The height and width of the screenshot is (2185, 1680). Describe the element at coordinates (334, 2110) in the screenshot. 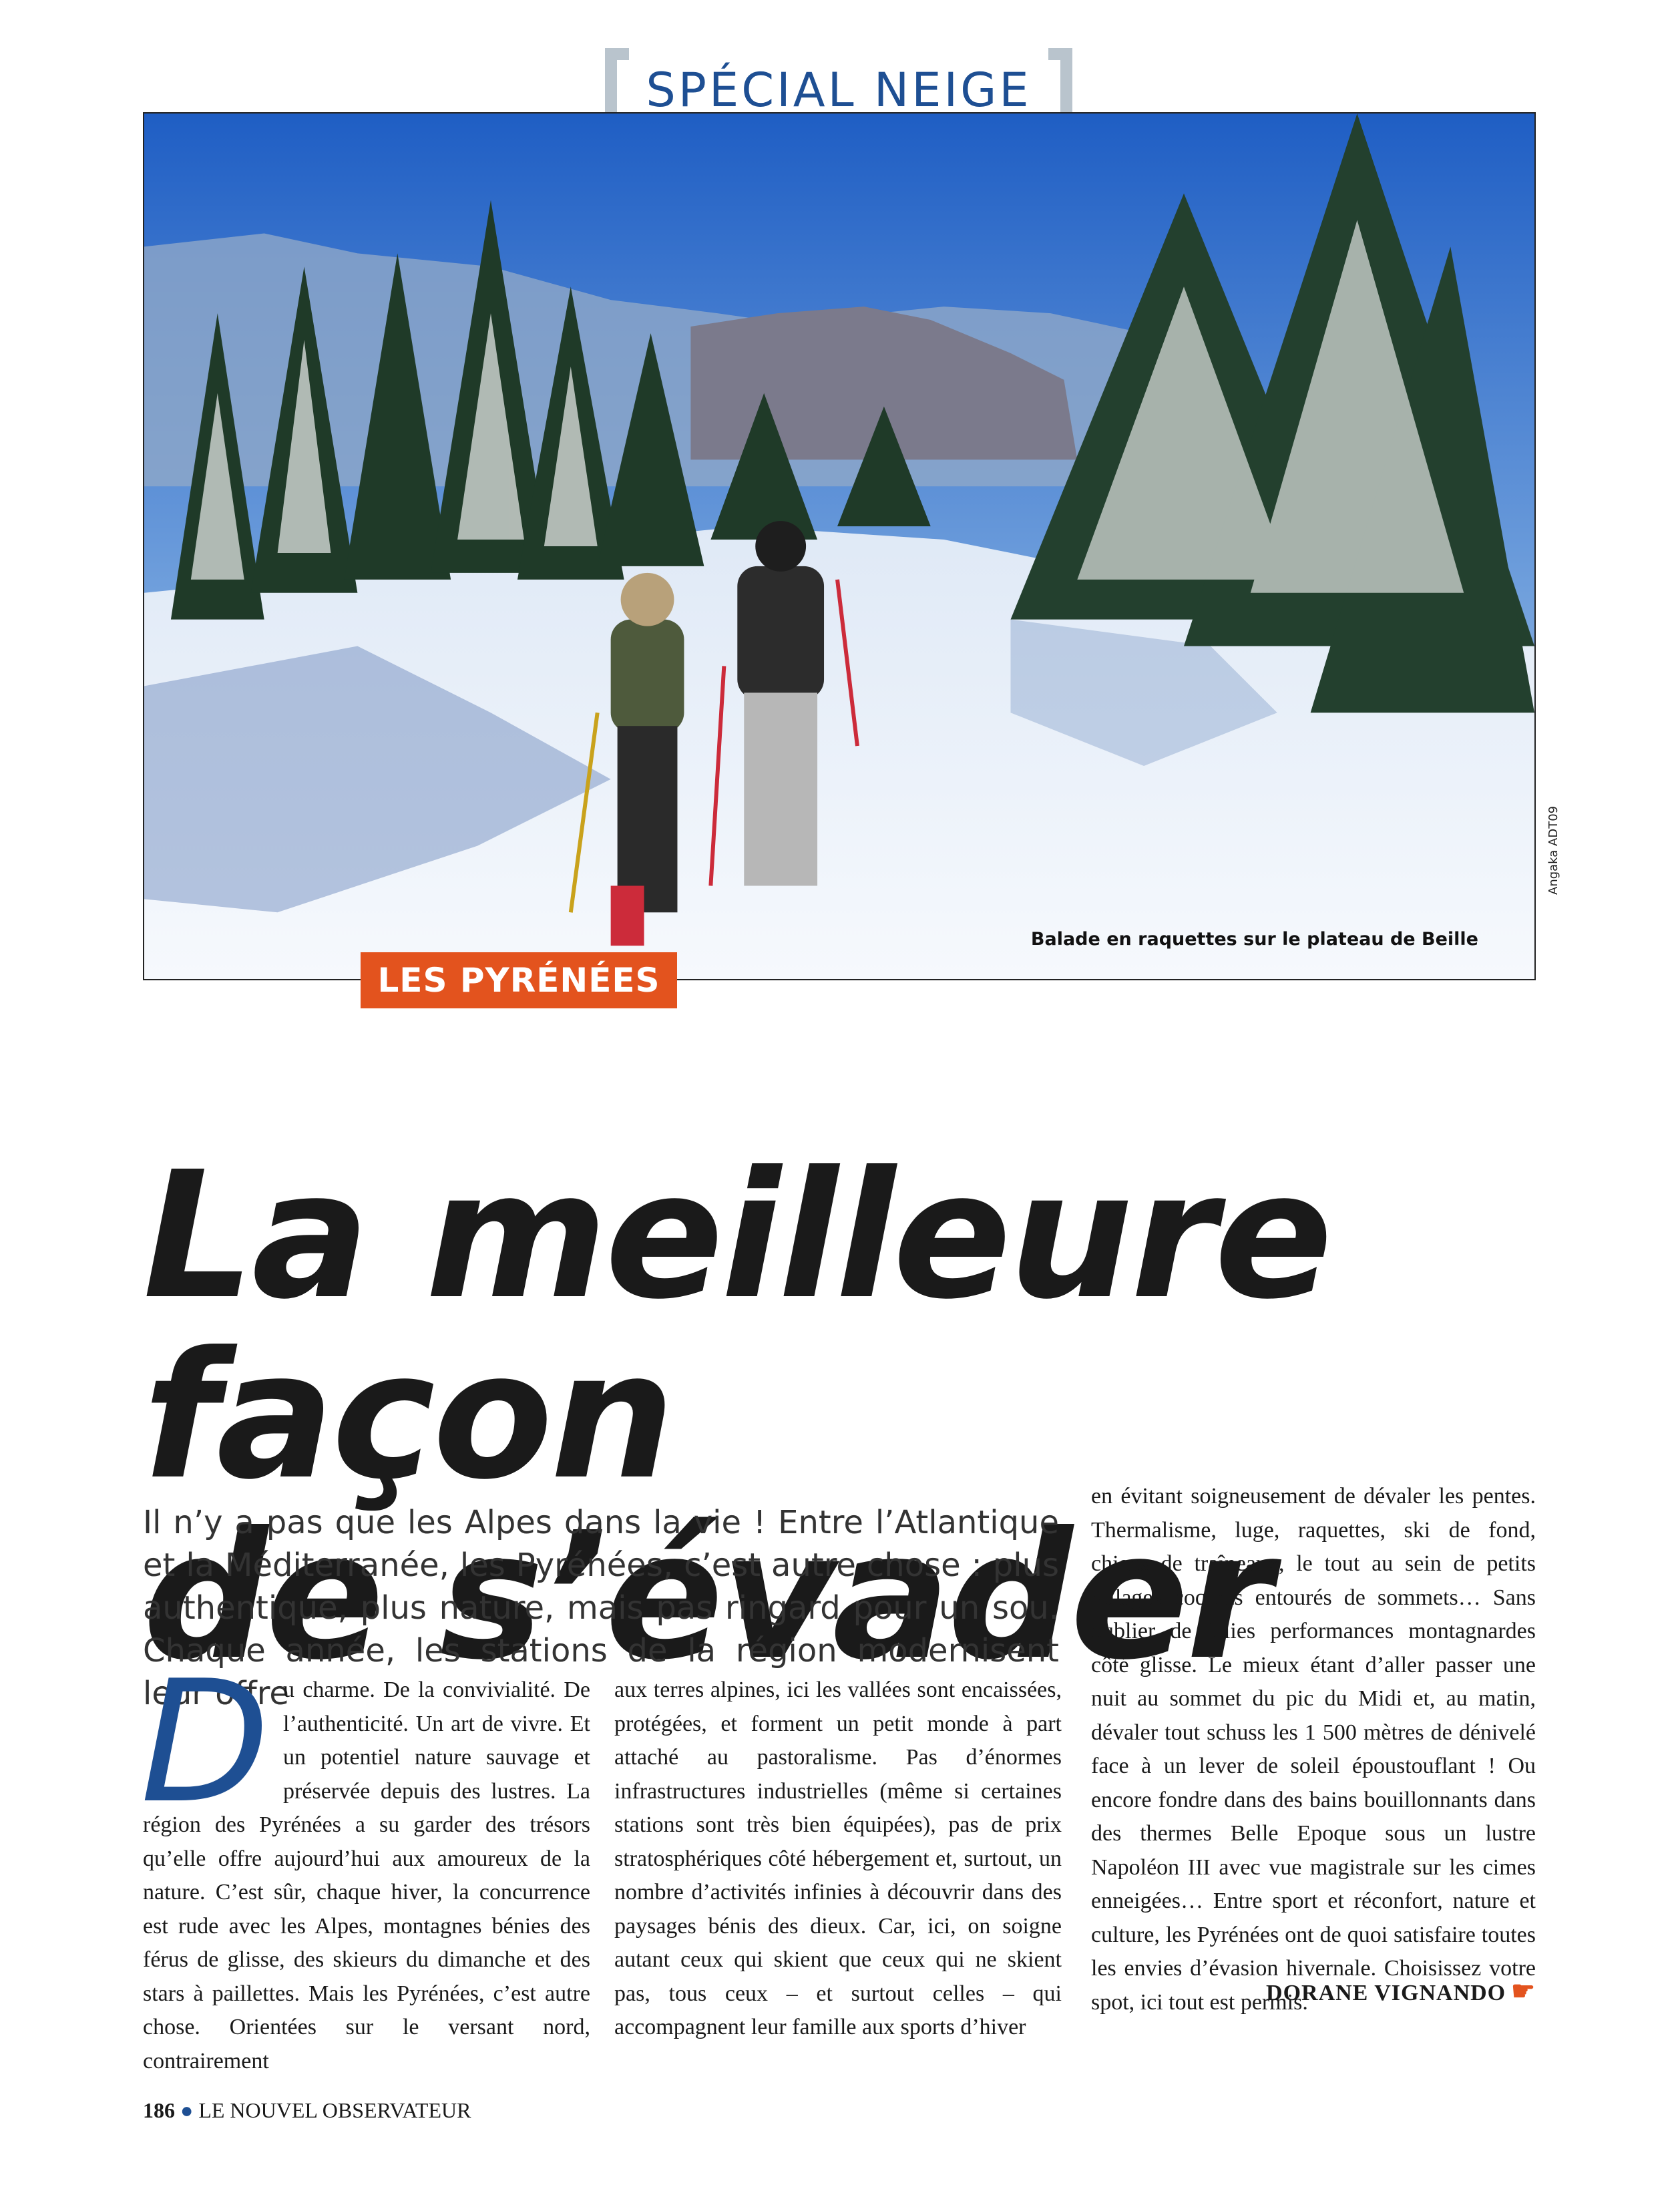

I see `publication-name: LE NOUVEL OBSERVATEUR` at that location.